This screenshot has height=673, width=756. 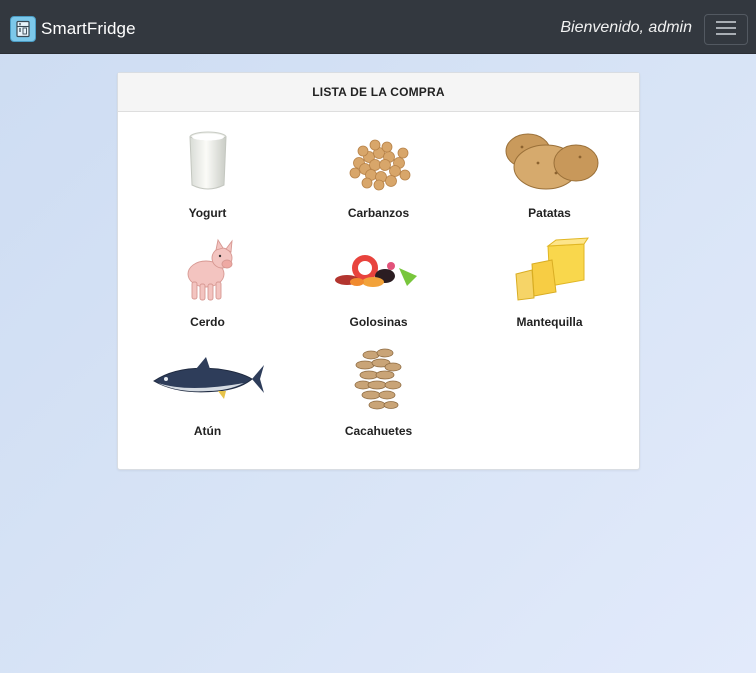 I want to click on item-label: Yogurt, so click(x=207, y=213).